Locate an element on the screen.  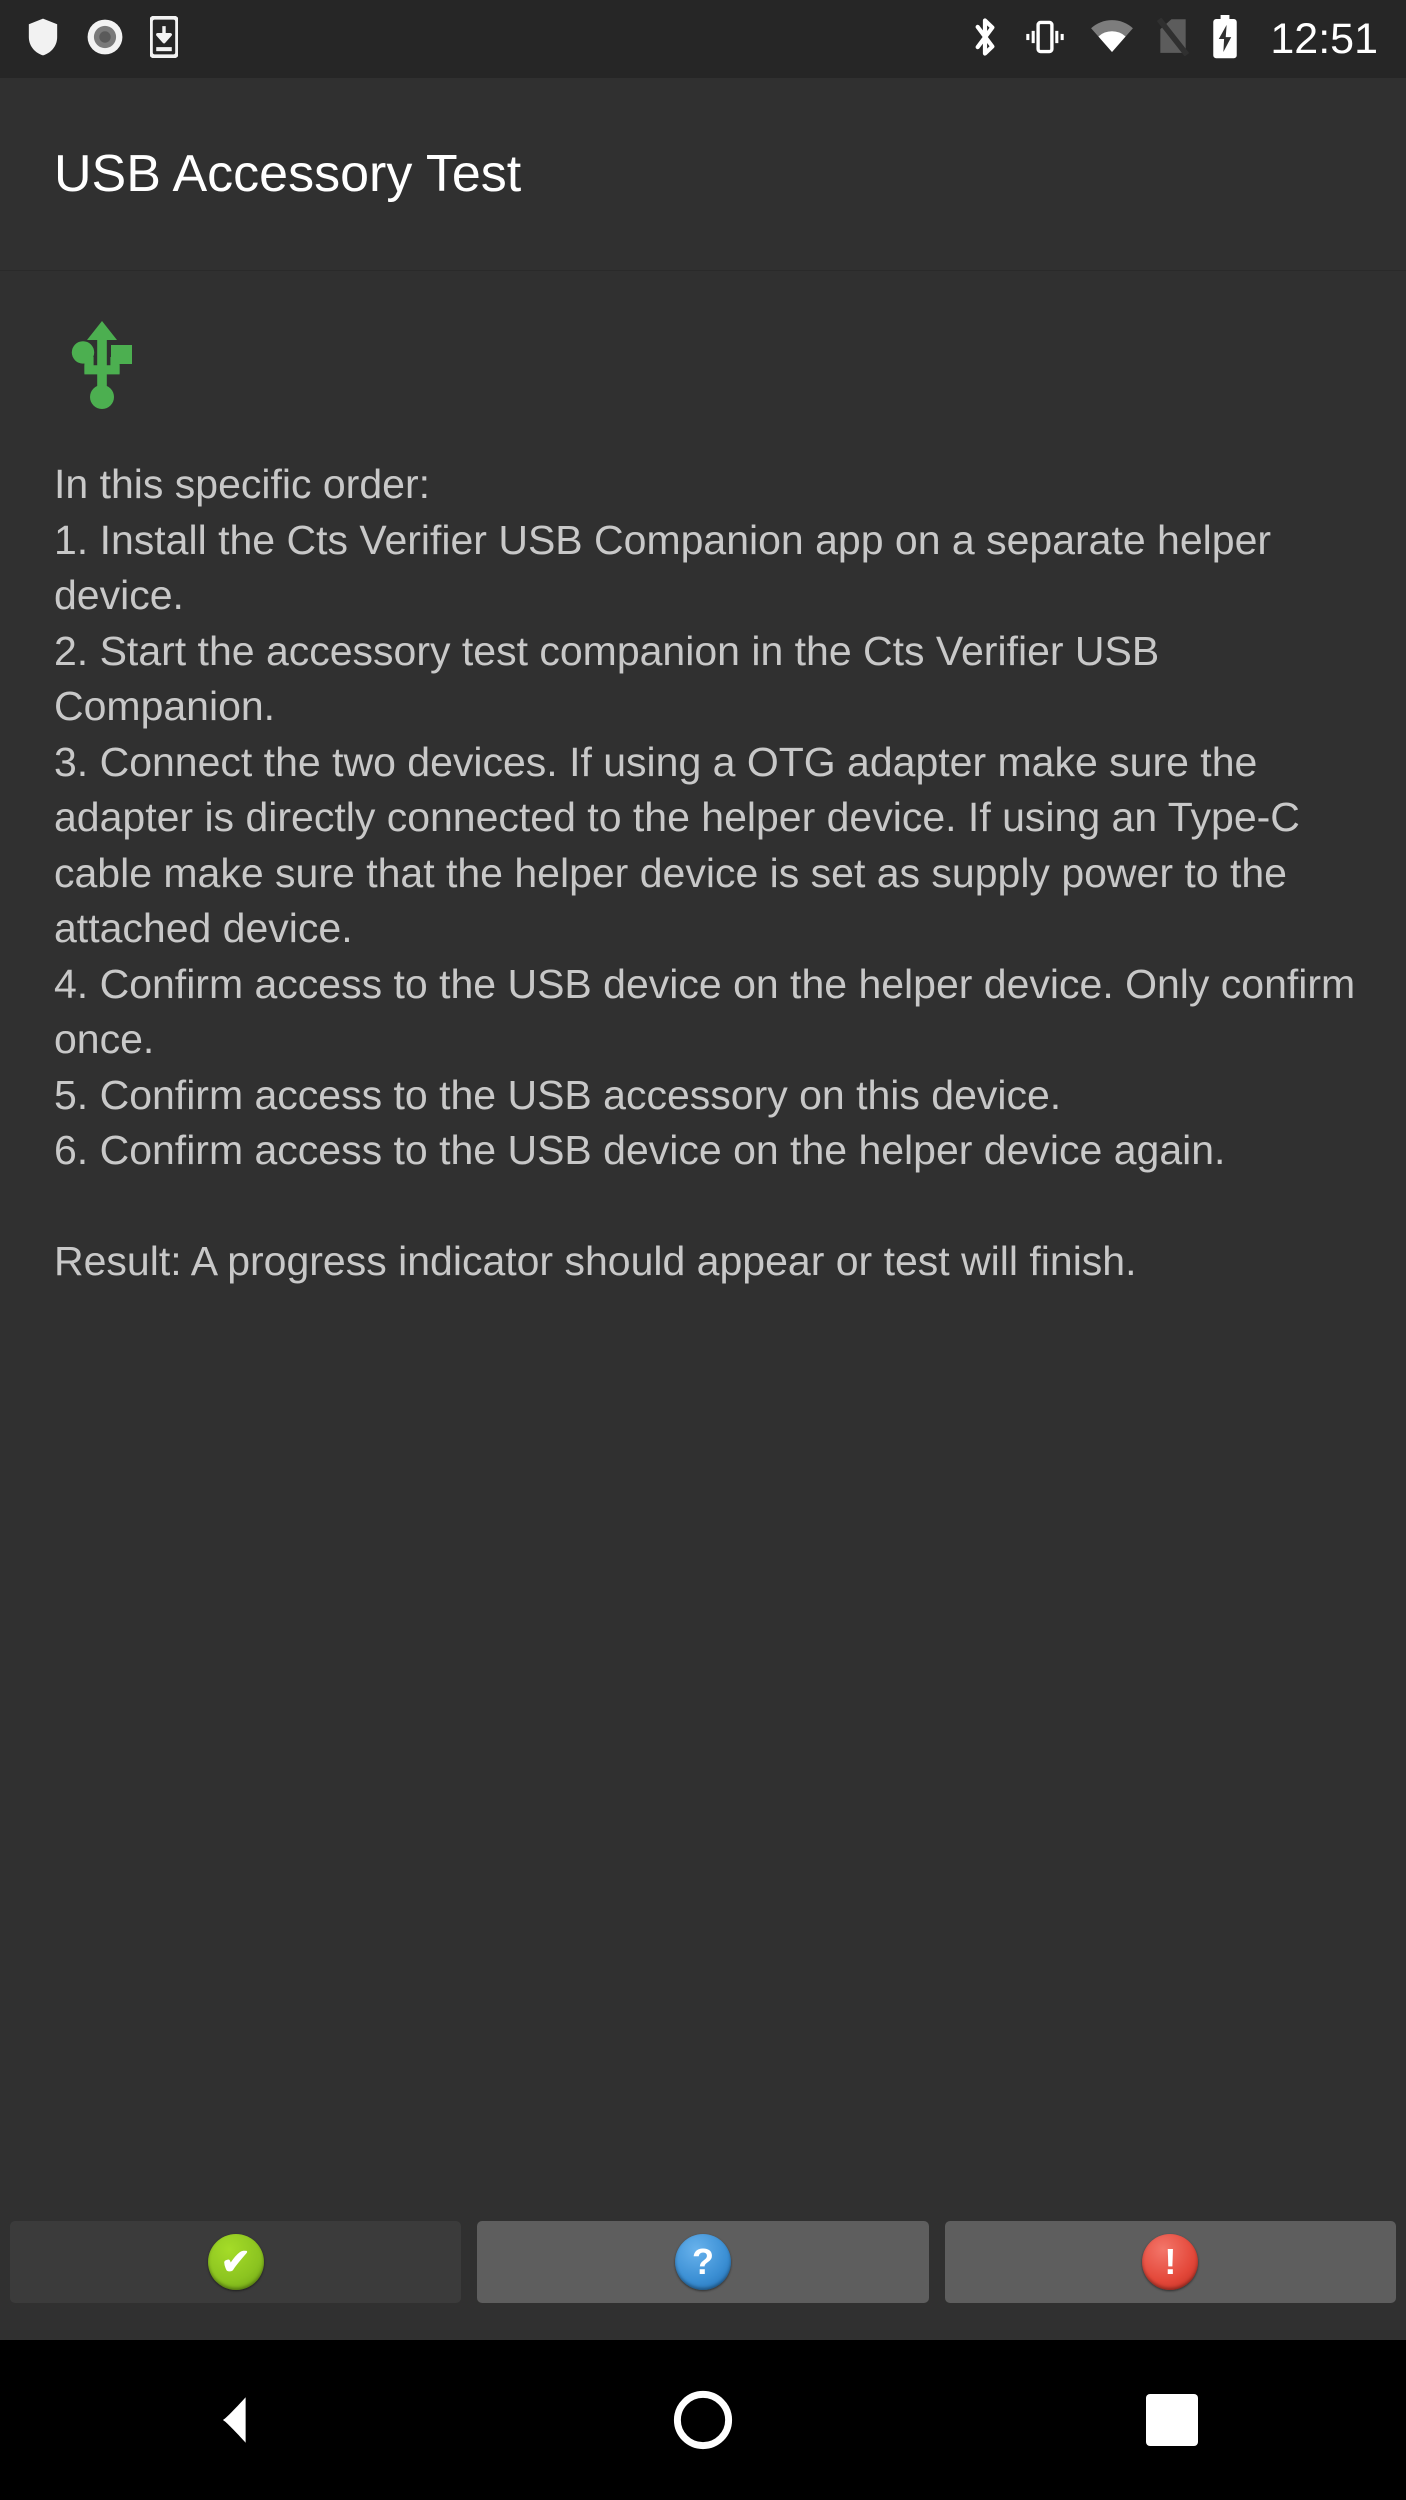
vibrate-icon is located at coordinates (1045, 39).